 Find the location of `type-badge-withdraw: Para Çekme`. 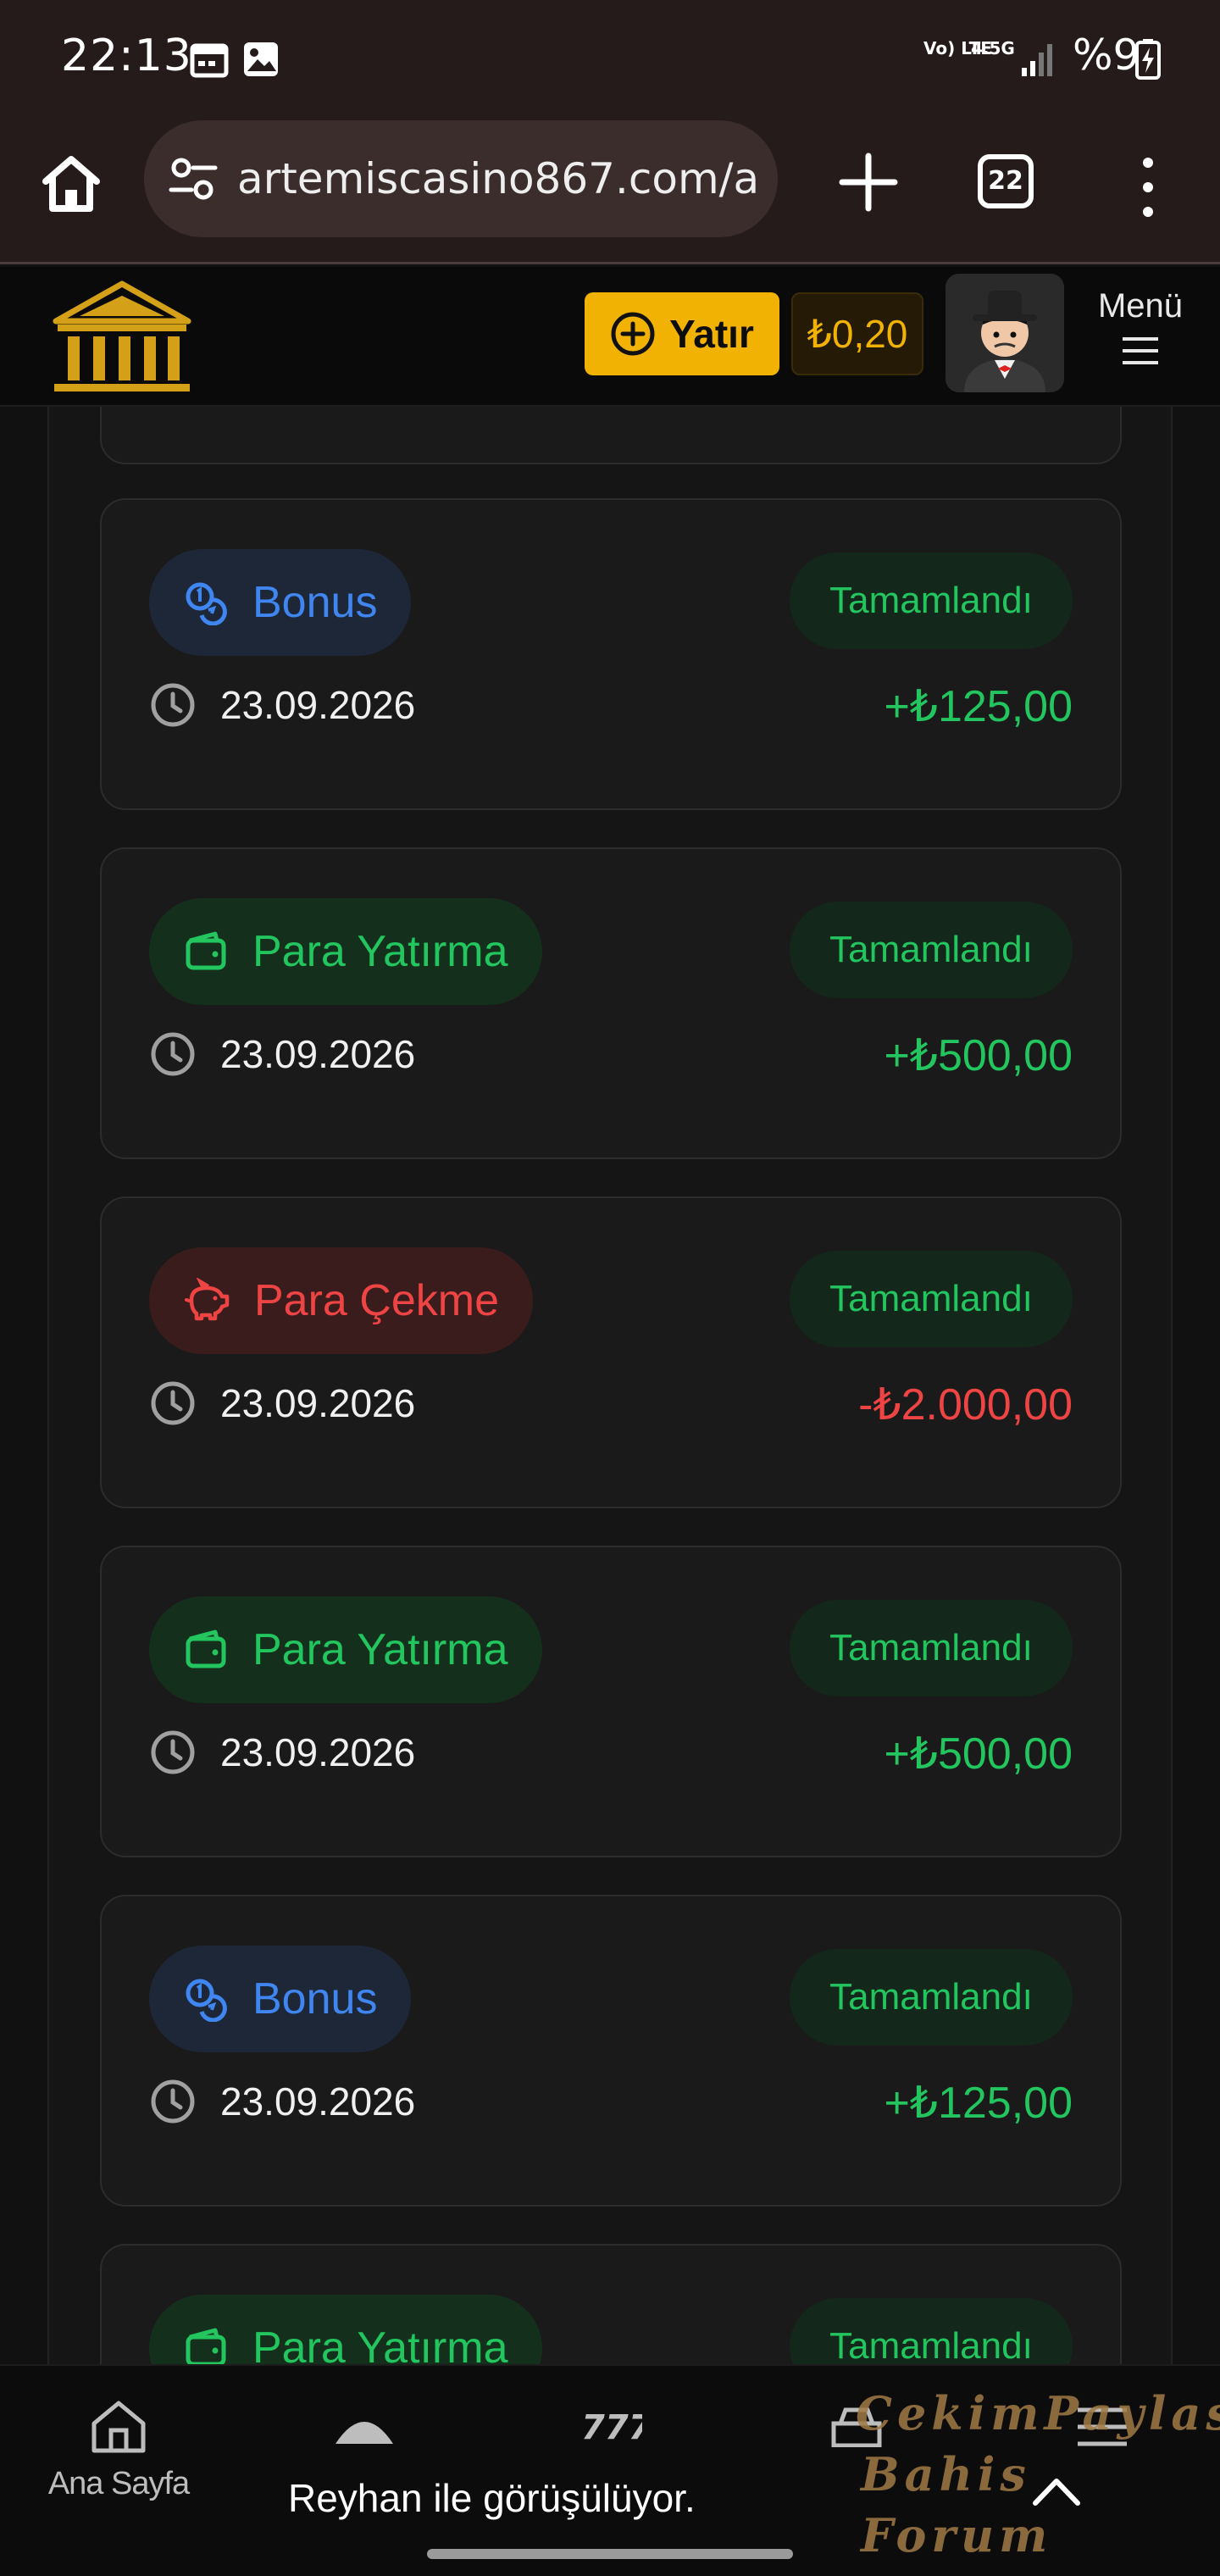

type-badge-withdraw: Para Çekme is located at coordinates (341, 1300).